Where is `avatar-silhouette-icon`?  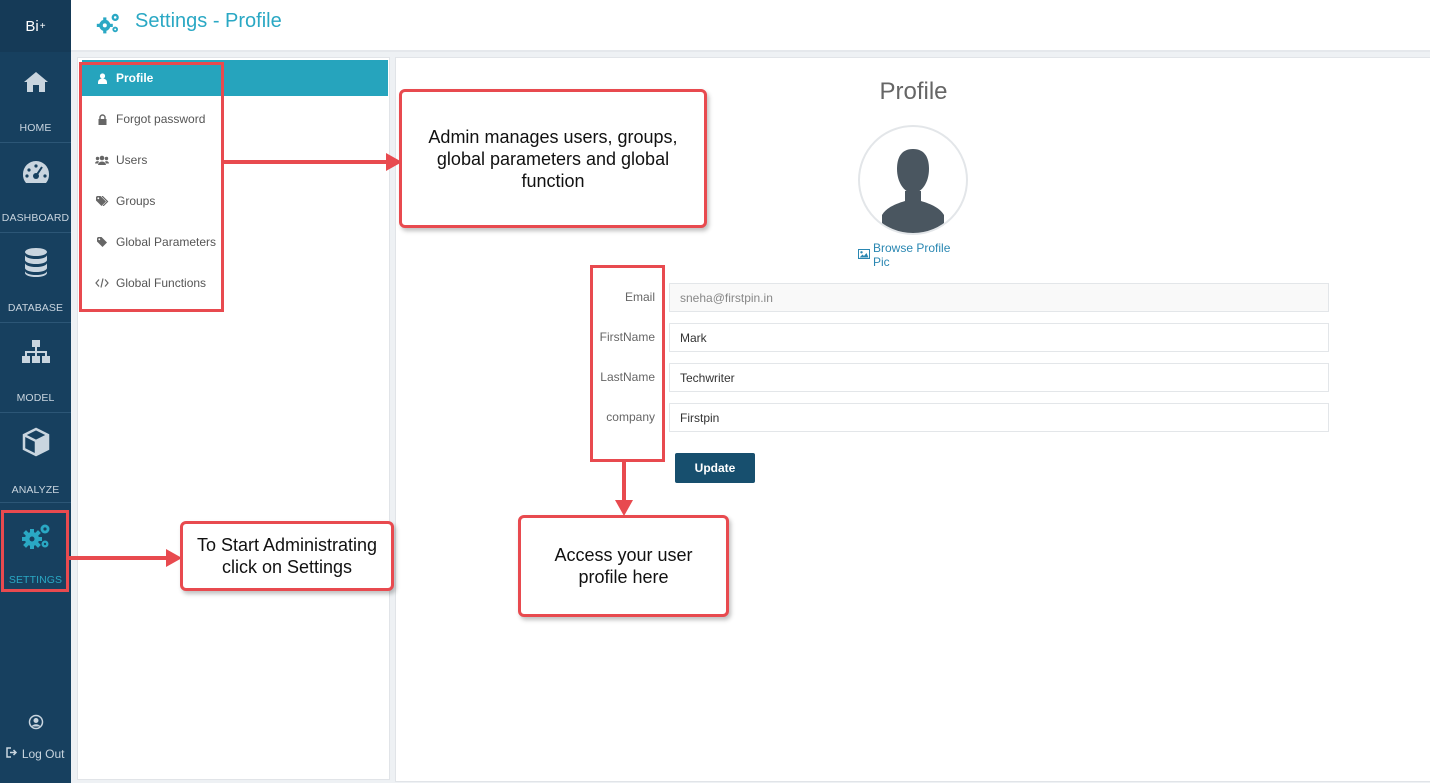
avatar-silhouette-icon is located at coordinates (913, 191).